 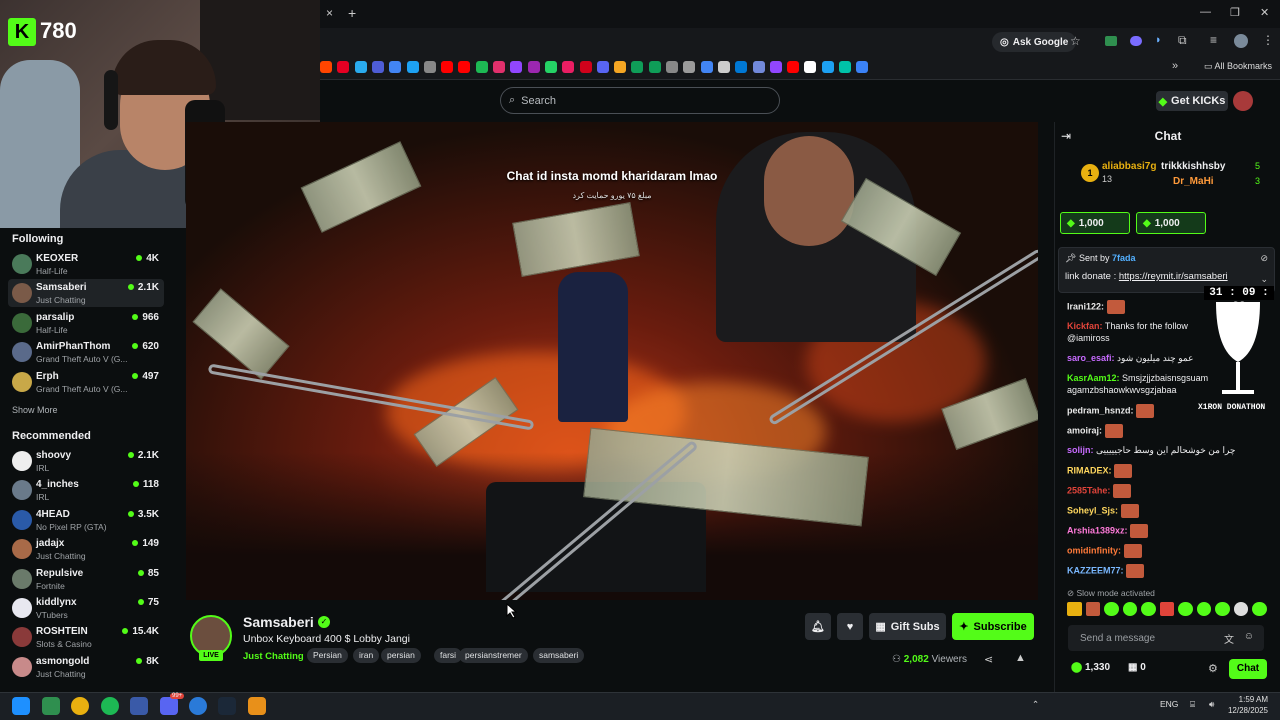 I want to click on user-avatar, so click(x=1243, y=101).